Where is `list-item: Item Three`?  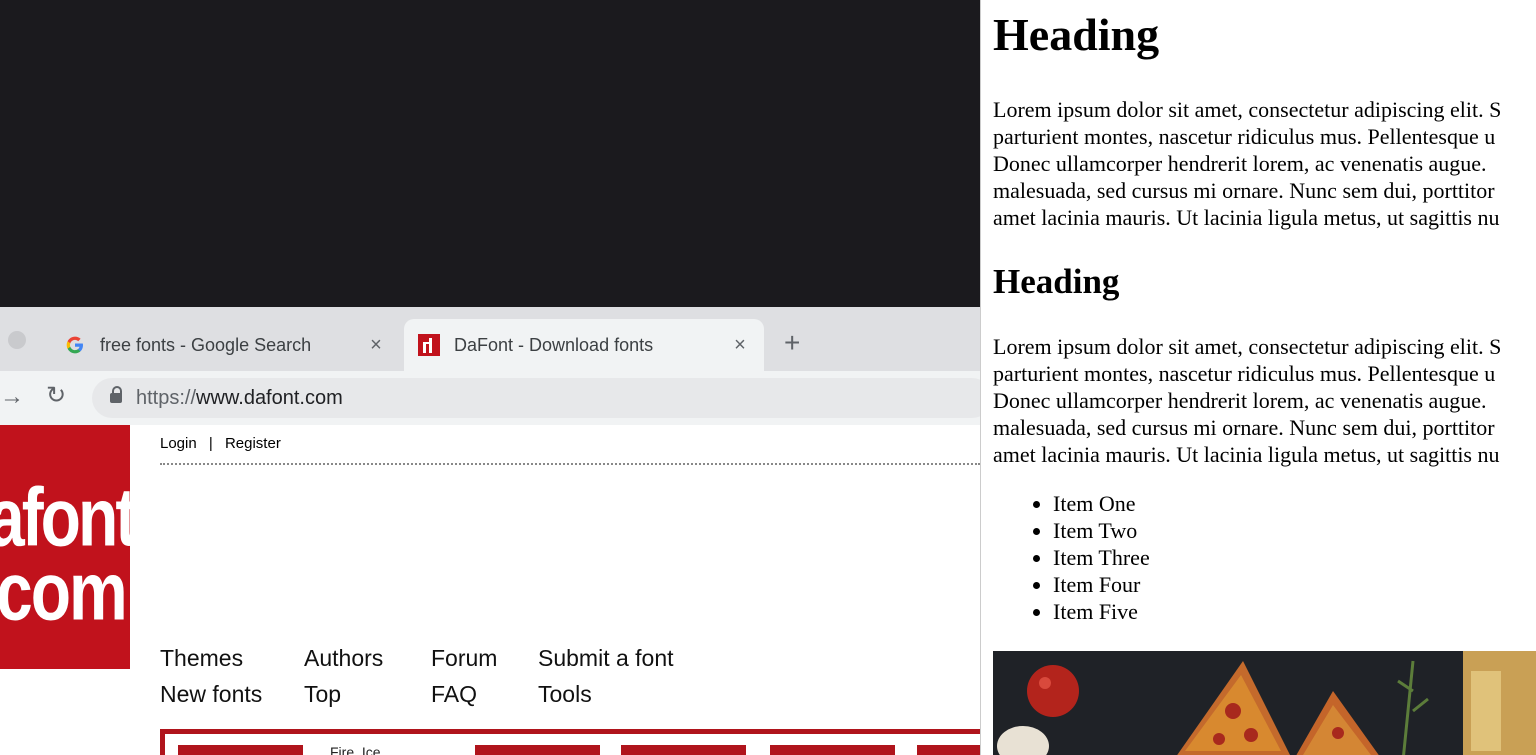 list-item: Item Three is located at coordinates (1101, 557).